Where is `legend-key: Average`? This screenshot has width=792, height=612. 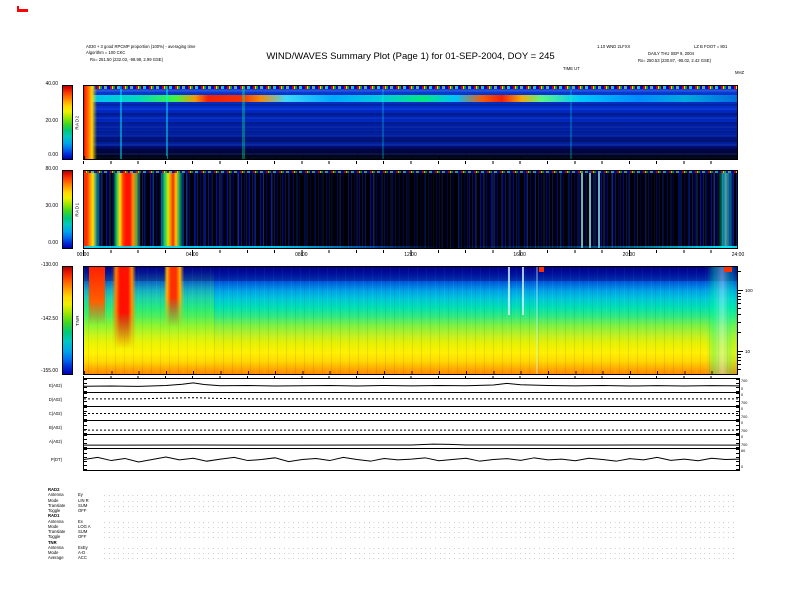
legend-key: Average is located at coordinates (56, 558).